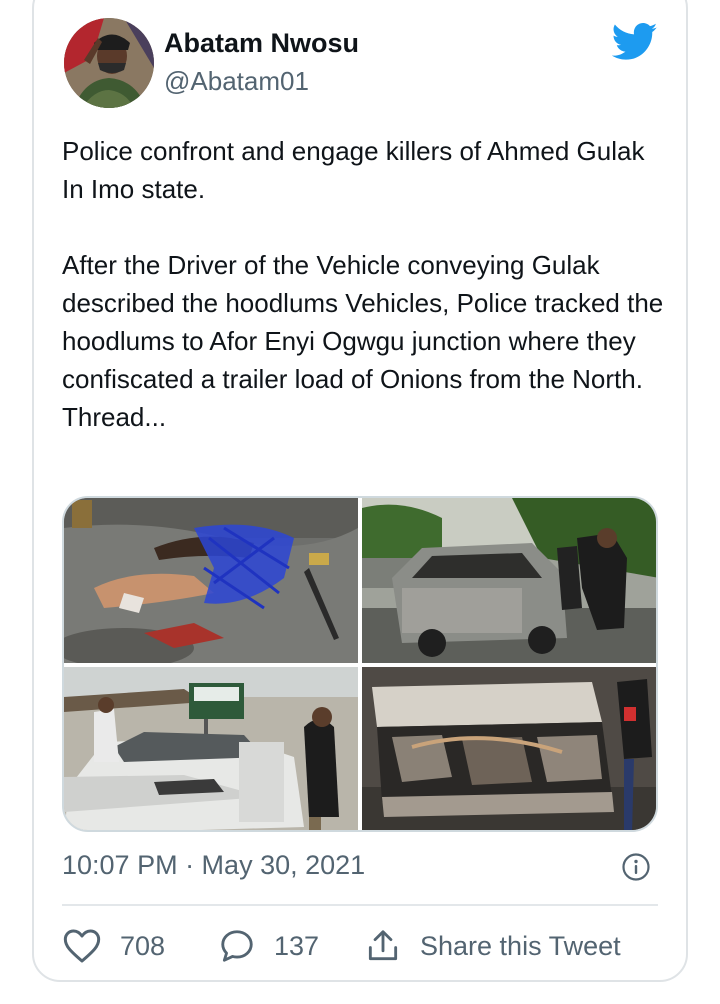 This screenshot has width=720, height=1004. Describe the element at coordinates (236, 81) in the screenshot. I see `author-handle: @Abatam01` at that location.